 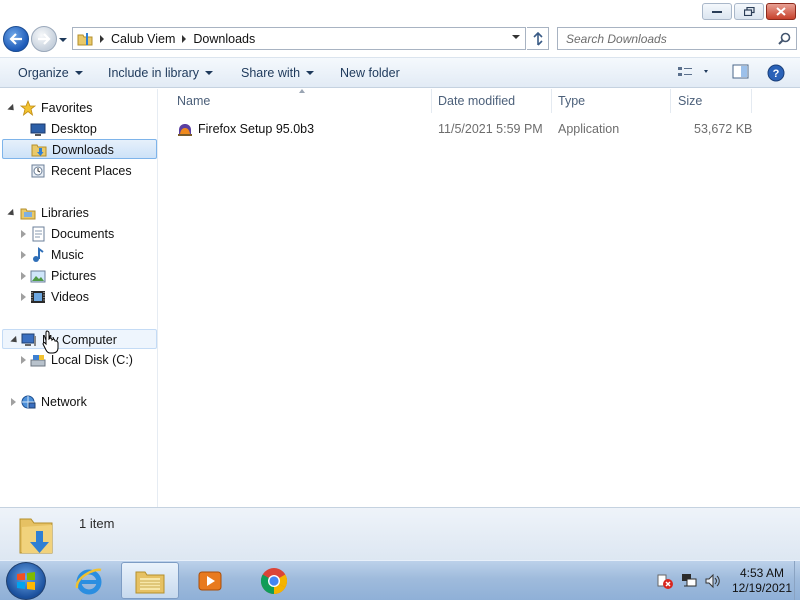 What do you see at coordinates (78, 73) in the screenshot?
I see `chevron-down-icon` at bounding box center [78, 73].